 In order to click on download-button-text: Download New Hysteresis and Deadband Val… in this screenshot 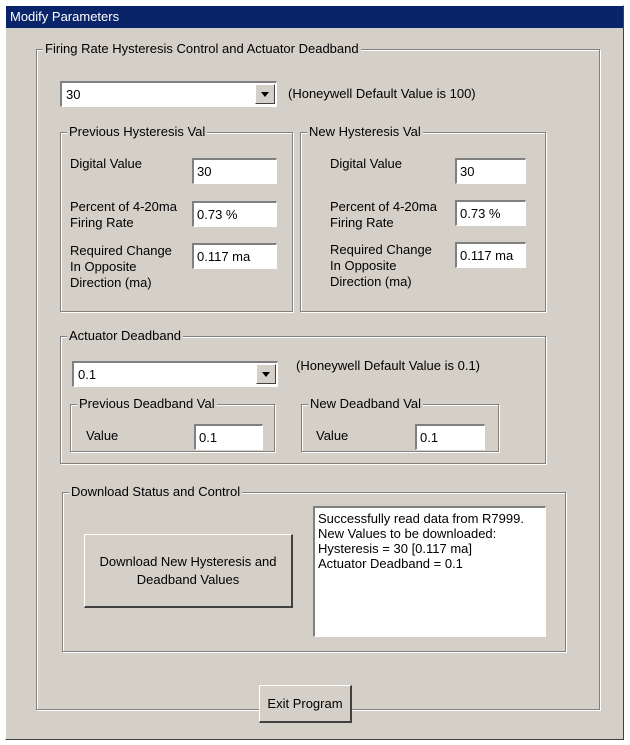, I will do `click(187, 571)`.